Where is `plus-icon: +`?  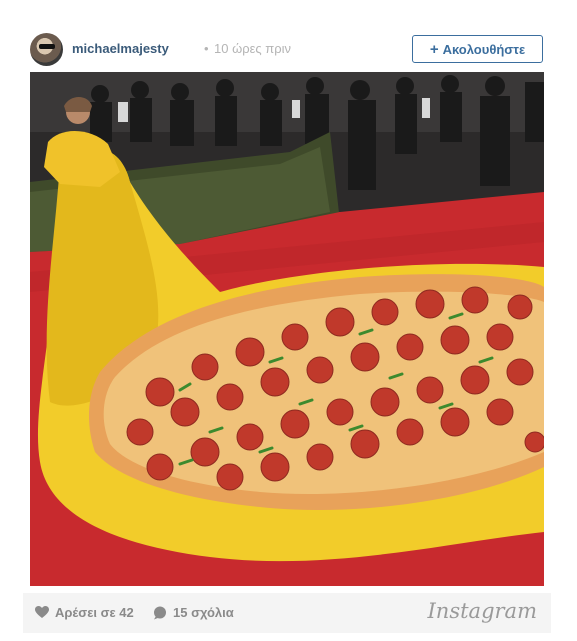 plus-icon: + is located at coordinates (434, 49).